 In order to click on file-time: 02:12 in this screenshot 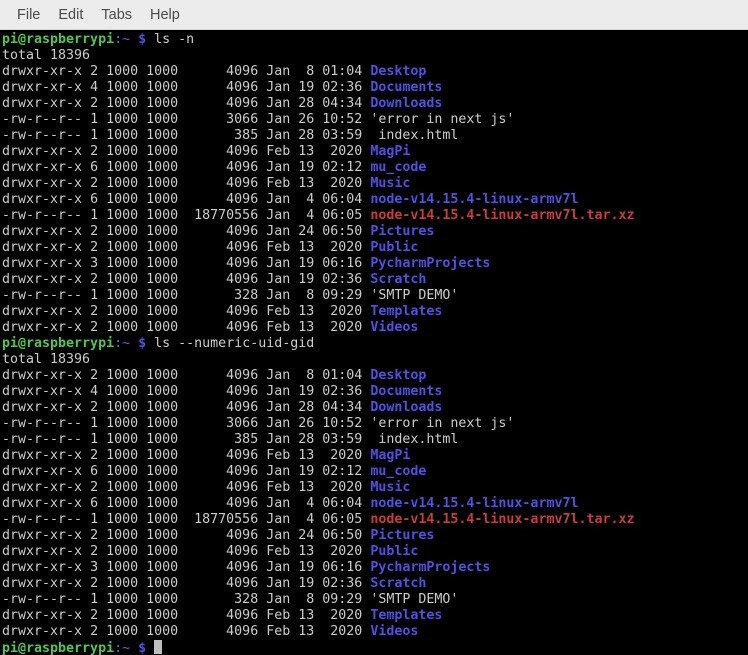, I will do `click(338, 471)`.